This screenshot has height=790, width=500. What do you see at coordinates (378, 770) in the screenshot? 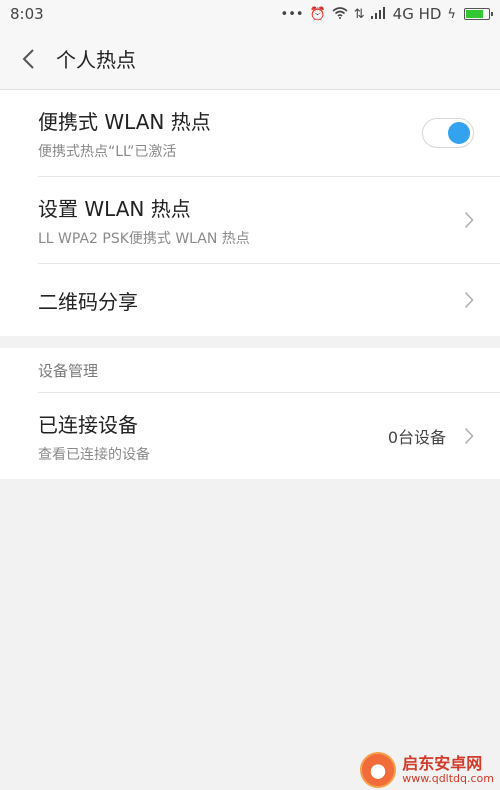
I see `watermark-logo-icon` at bounding box center [378, 770].